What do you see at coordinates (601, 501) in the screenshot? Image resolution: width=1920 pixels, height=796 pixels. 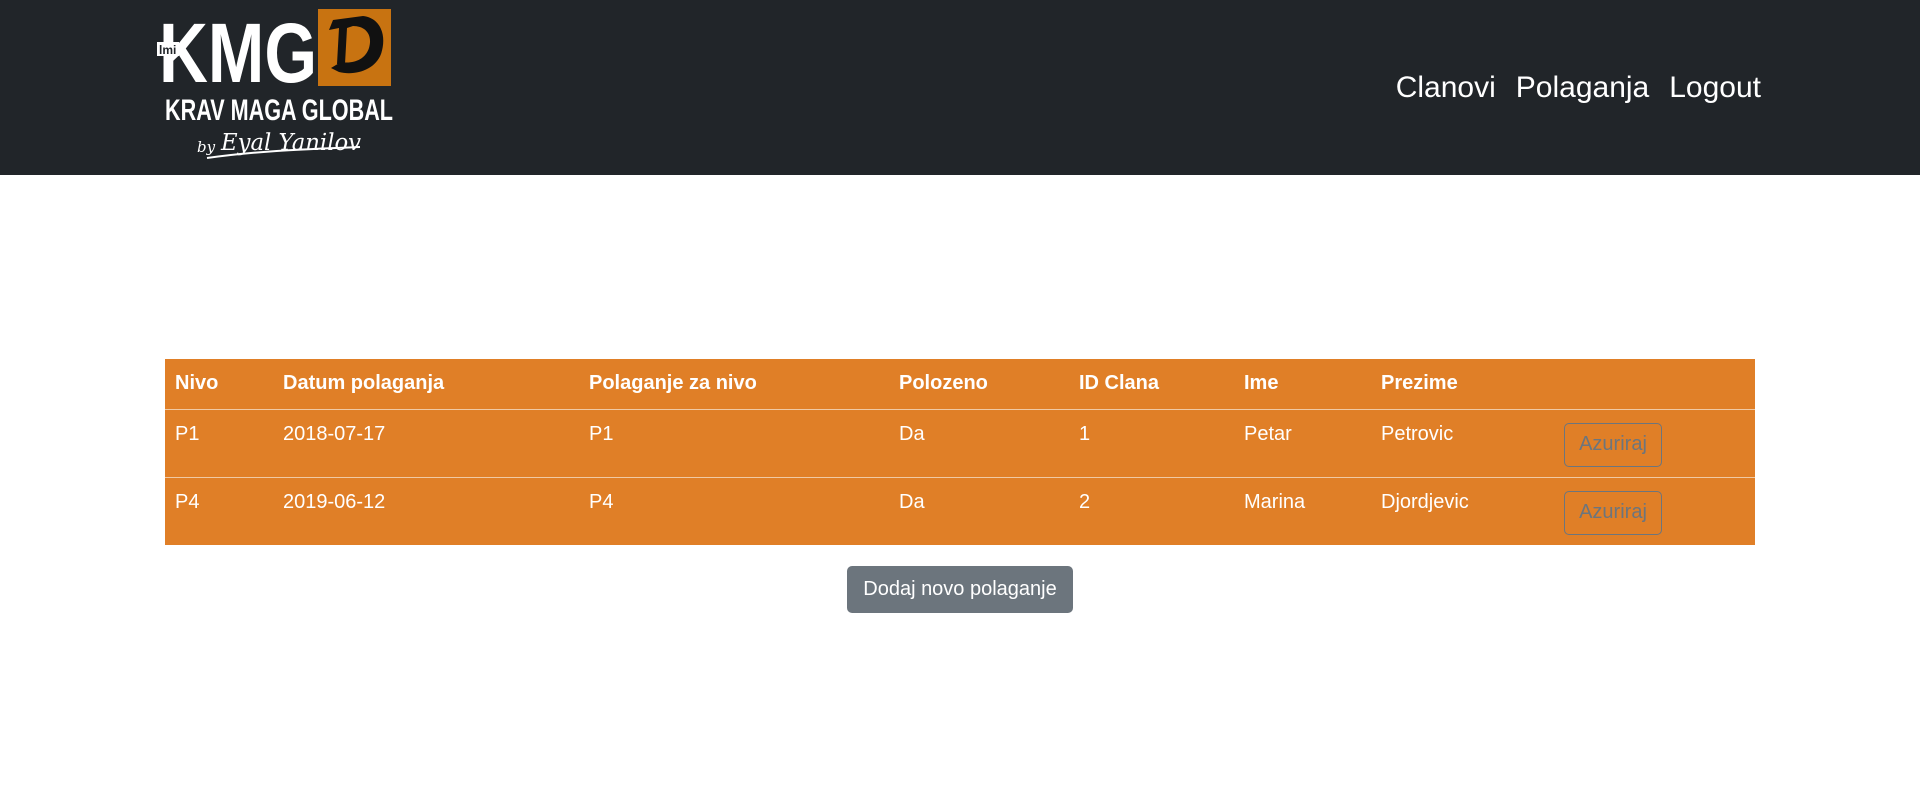 I see `cell-za-nivo: P4` at bounding box center [601, 501].